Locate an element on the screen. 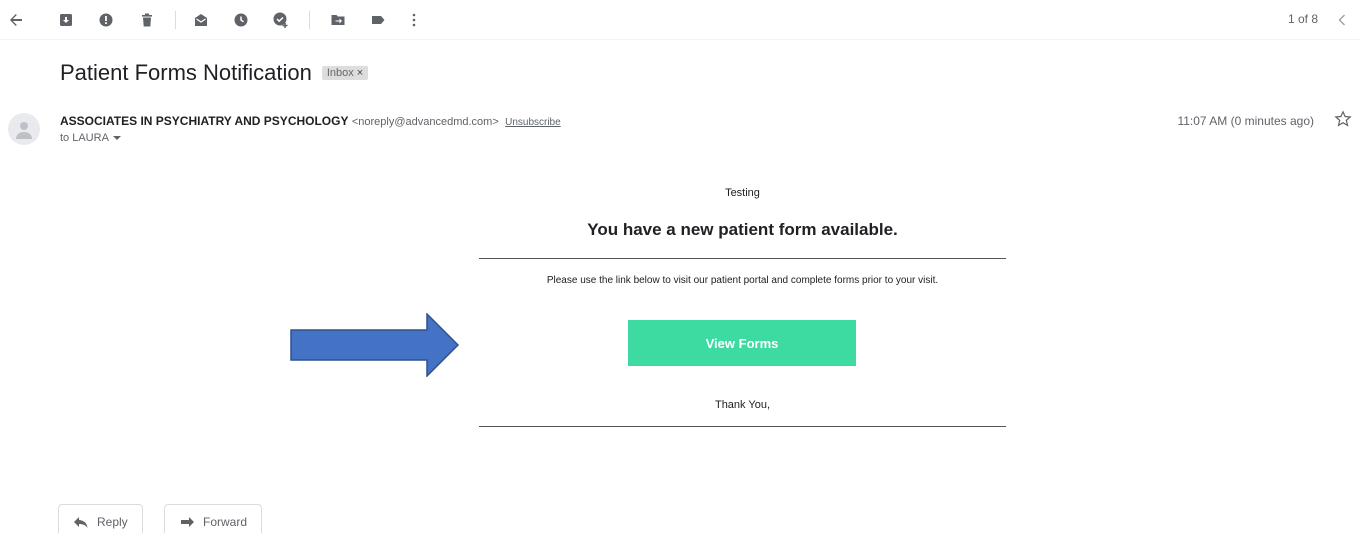 The width and height of the screenshot is (1360, 533). recipient-details-toggle: to LAURA is located at coordinates (90, 138).